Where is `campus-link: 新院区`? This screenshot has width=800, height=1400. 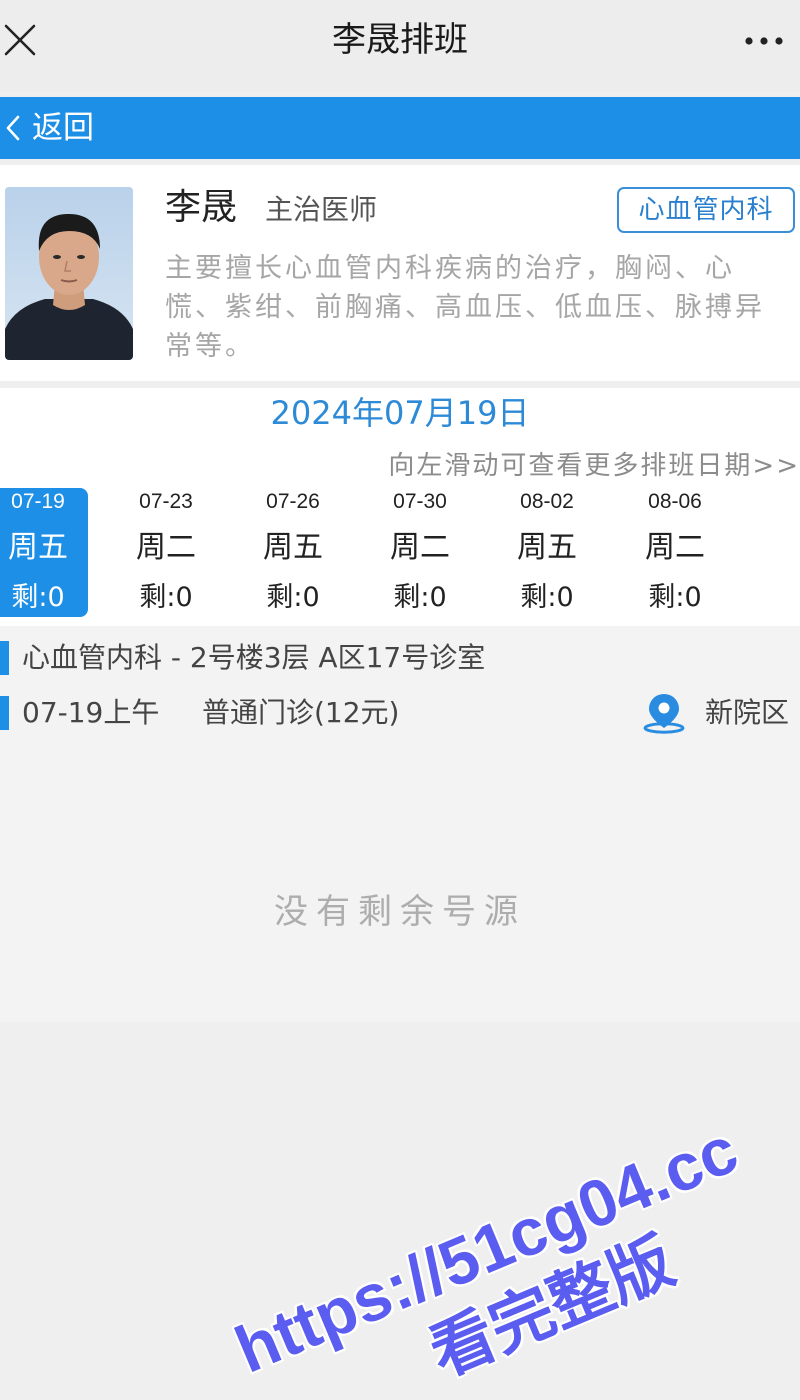 campus-link: 新院区 is located at coordinates (715, 713).